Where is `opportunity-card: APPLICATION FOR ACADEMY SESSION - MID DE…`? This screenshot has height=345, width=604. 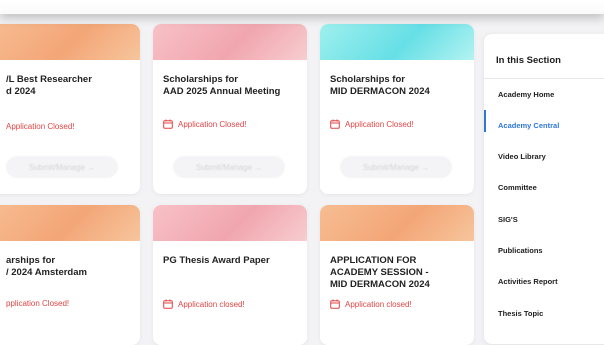
opportunity-card: APPLICATION FOR ACADEMY SESSION - MID DE… is located at coordinates (397, 275).